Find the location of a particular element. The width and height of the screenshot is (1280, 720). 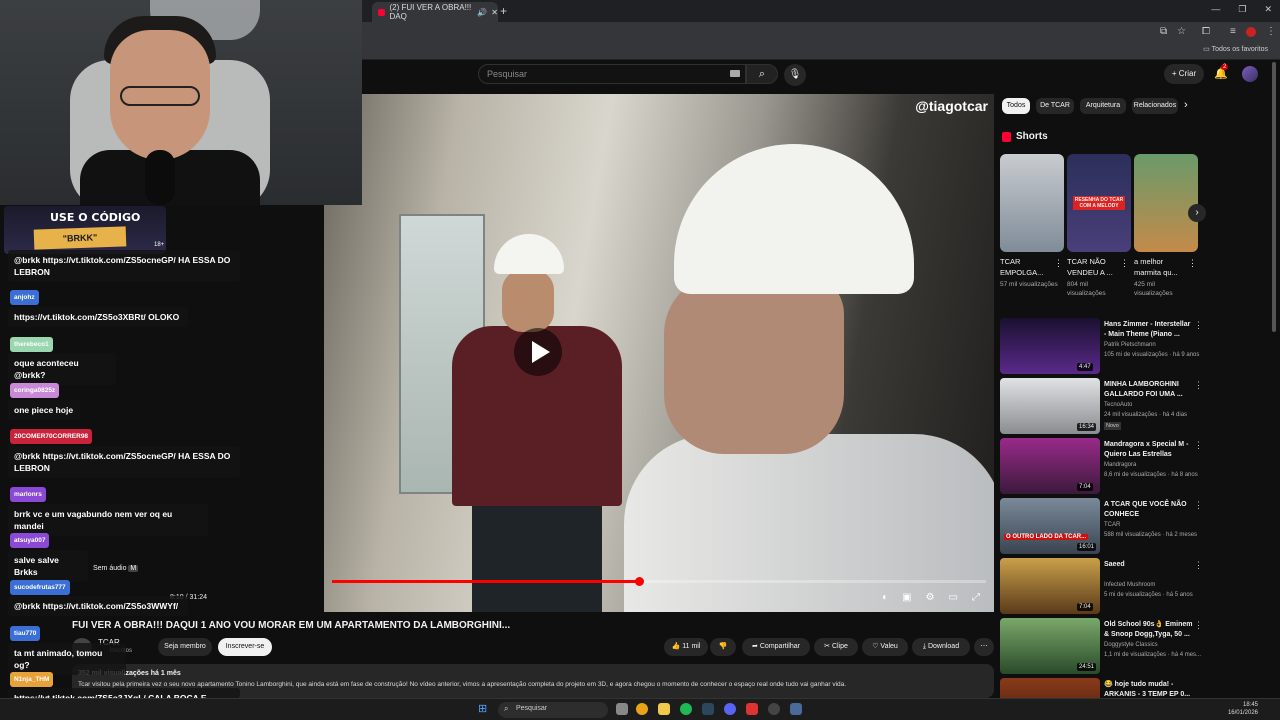

progress-bar is located at coordinates (659, 581).